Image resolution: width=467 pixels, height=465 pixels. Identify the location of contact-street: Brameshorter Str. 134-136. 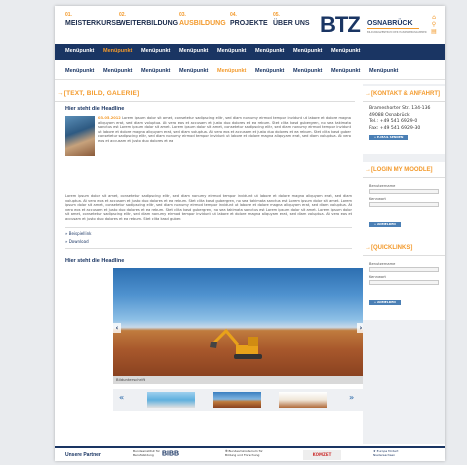
(400, 108).